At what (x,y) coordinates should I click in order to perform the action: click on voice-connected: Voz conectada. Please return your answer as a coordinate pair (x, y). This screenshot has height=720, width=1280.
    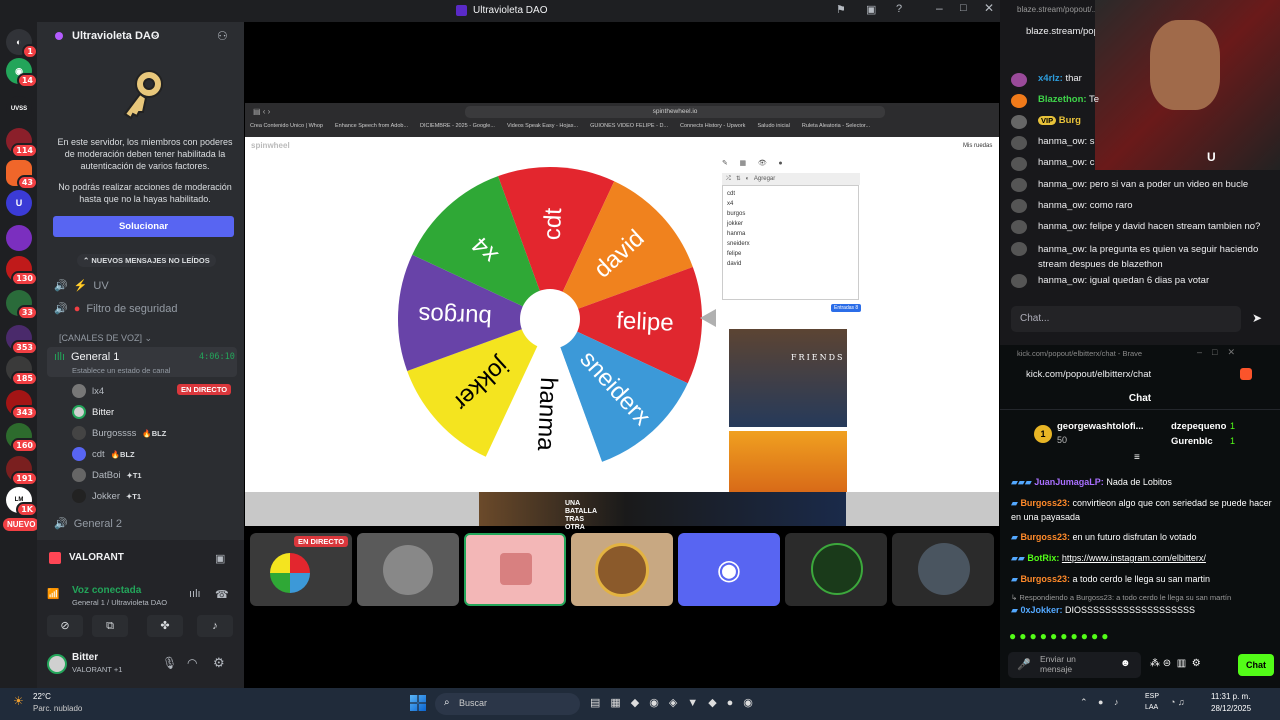
    Looking at the image, I should click on (106, 590).